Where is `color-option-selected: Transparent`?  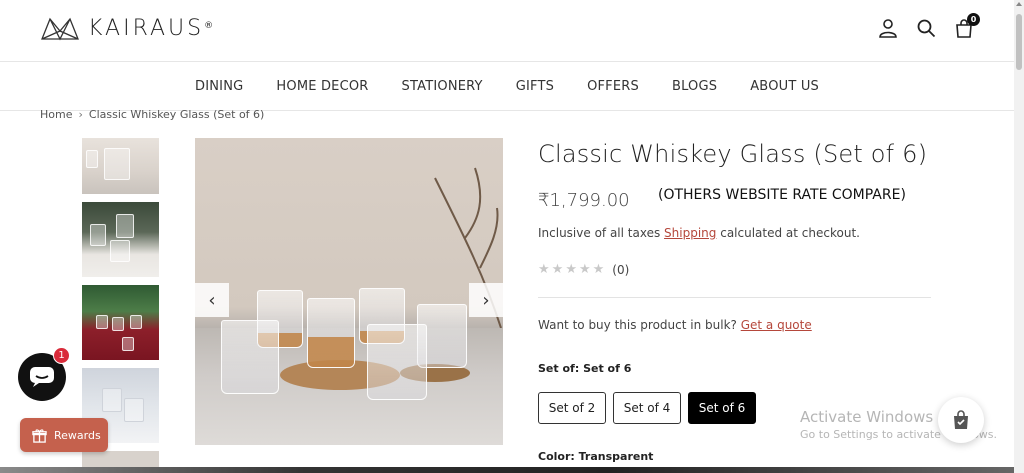
color-option-selected: Transparent is located at coordinates (616, 456).